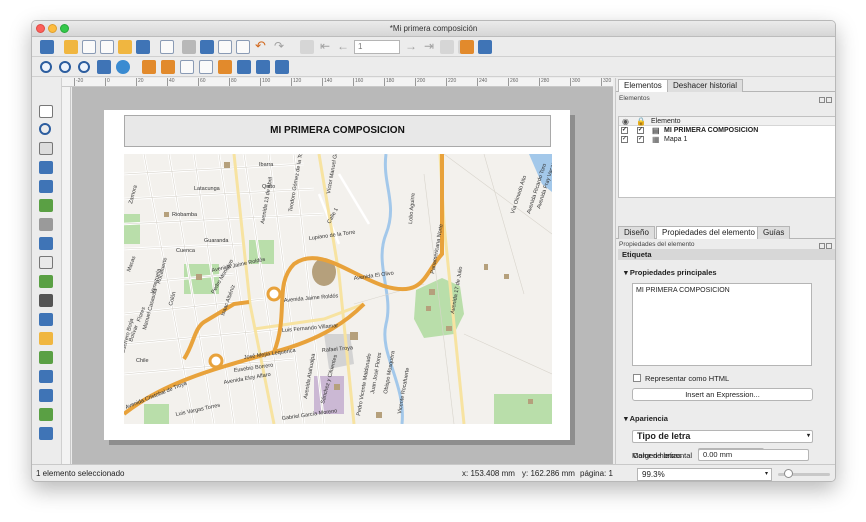  I want to click on previous-feature-icon: ←, so click(343, 47).